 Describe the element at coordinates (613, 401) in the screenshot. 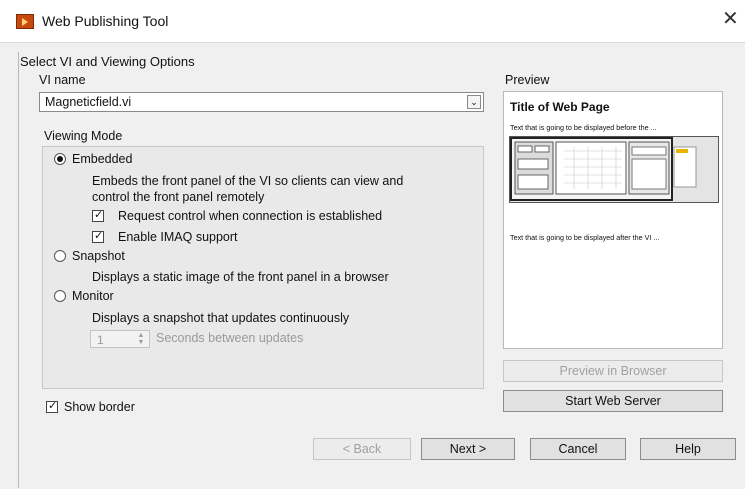

I see `start-web-server-button: Start Web Server` at that location.